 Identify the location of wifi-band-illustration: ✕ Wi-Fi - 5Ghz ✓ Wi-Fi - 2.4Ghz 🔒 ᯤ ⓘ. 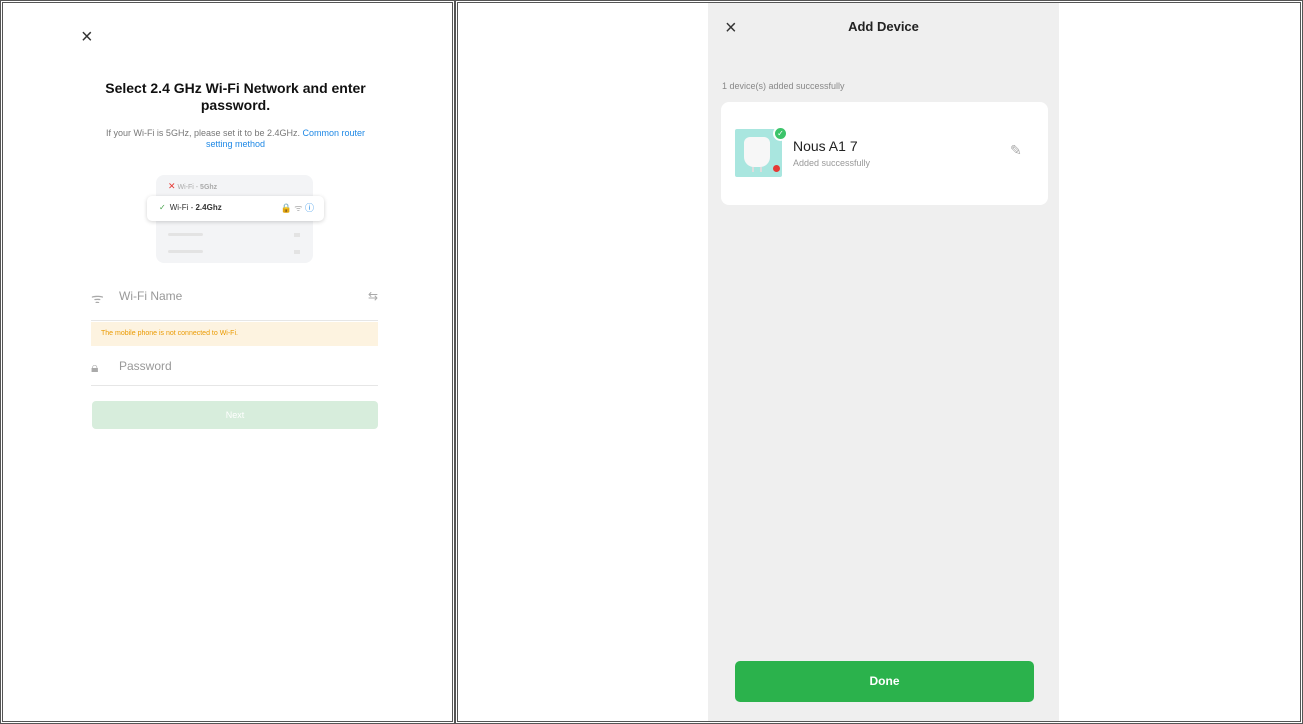
(235, 221).